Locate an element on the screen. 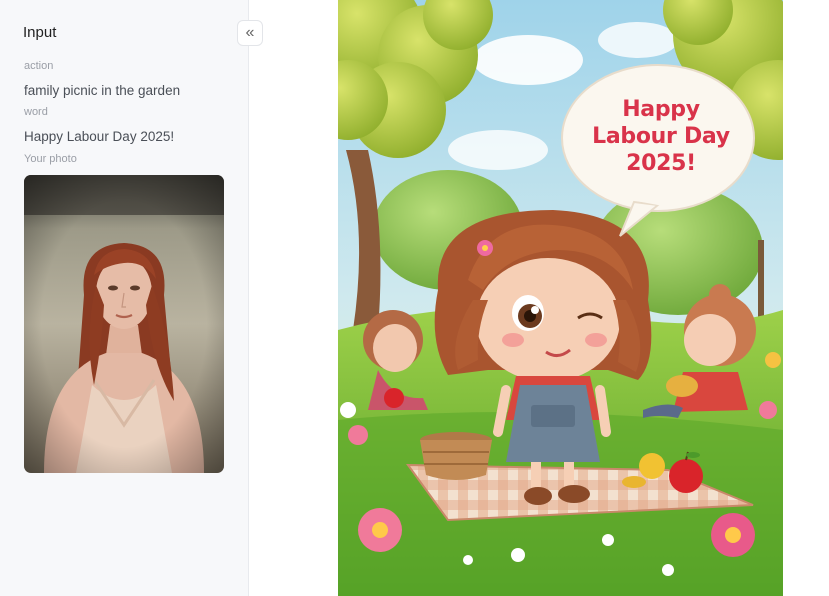  word-label: word is located at coordinates (36, 112).